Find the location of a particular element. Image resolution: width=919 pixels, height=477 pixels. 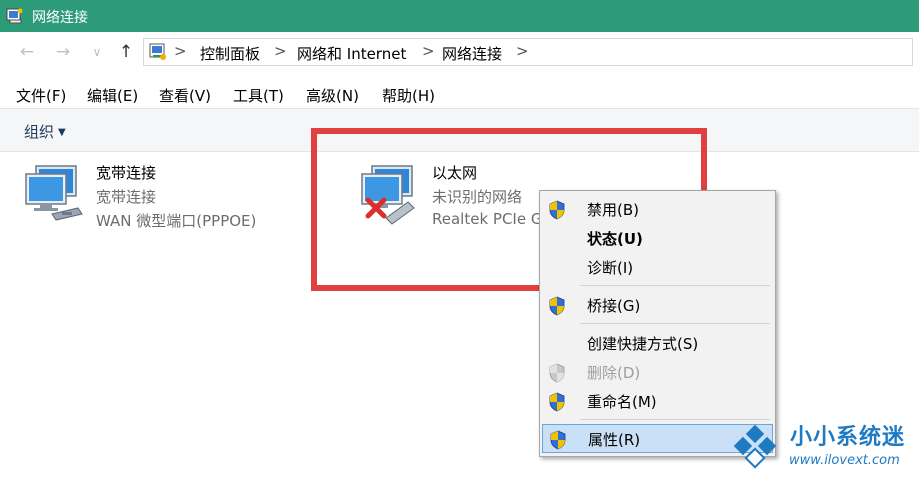

organize-label: 组织 is located at coordinates (39, 132).